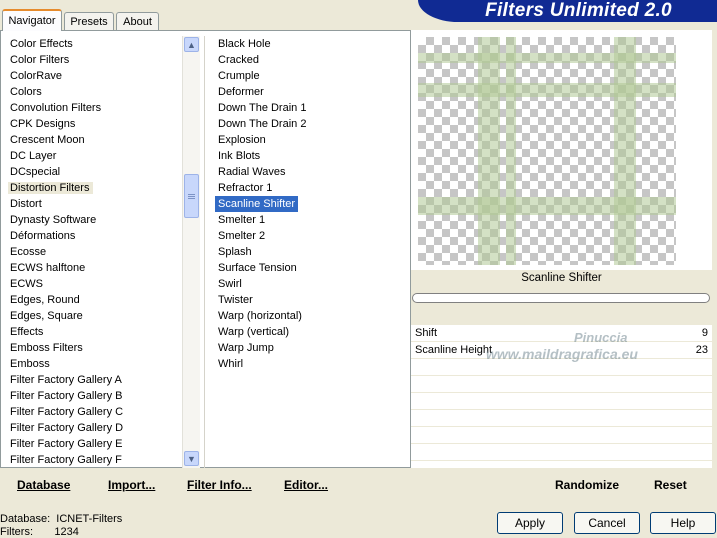  I want to click on filter-item: Down The Drain 2, so click(307, 124).